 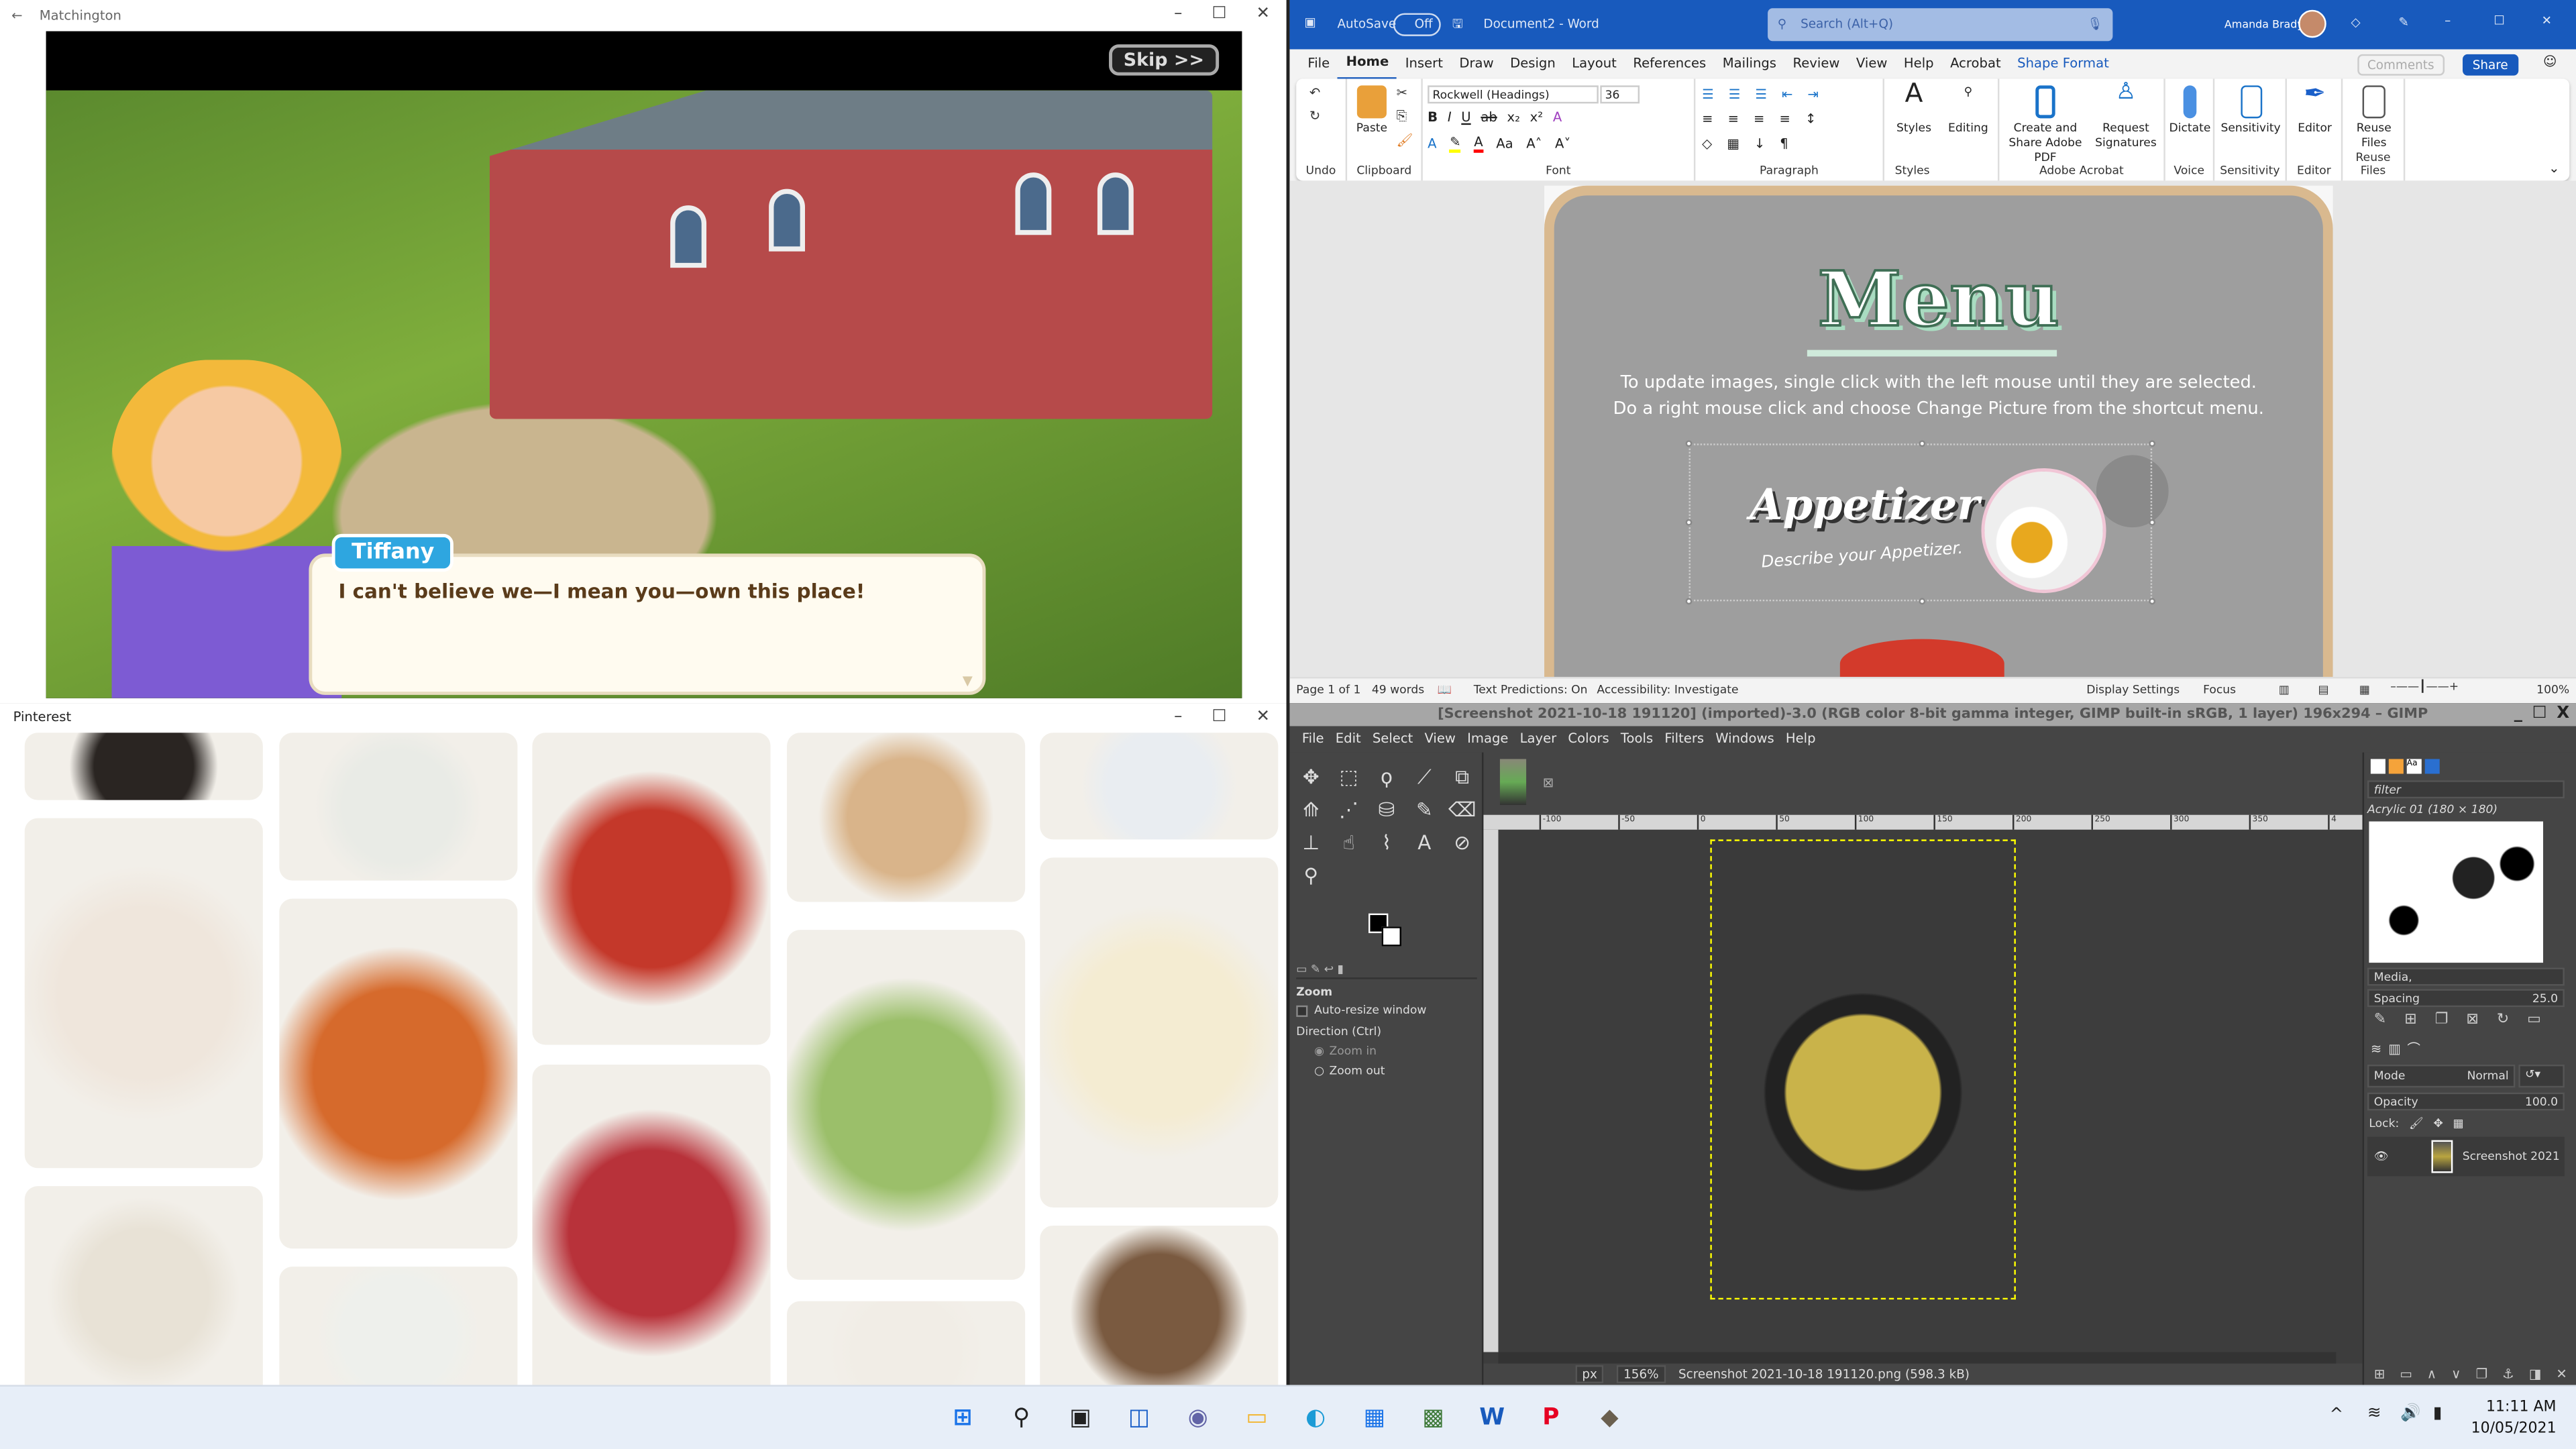 I want to click on smudge-icon: ☝, so click(x=1349, y=842).